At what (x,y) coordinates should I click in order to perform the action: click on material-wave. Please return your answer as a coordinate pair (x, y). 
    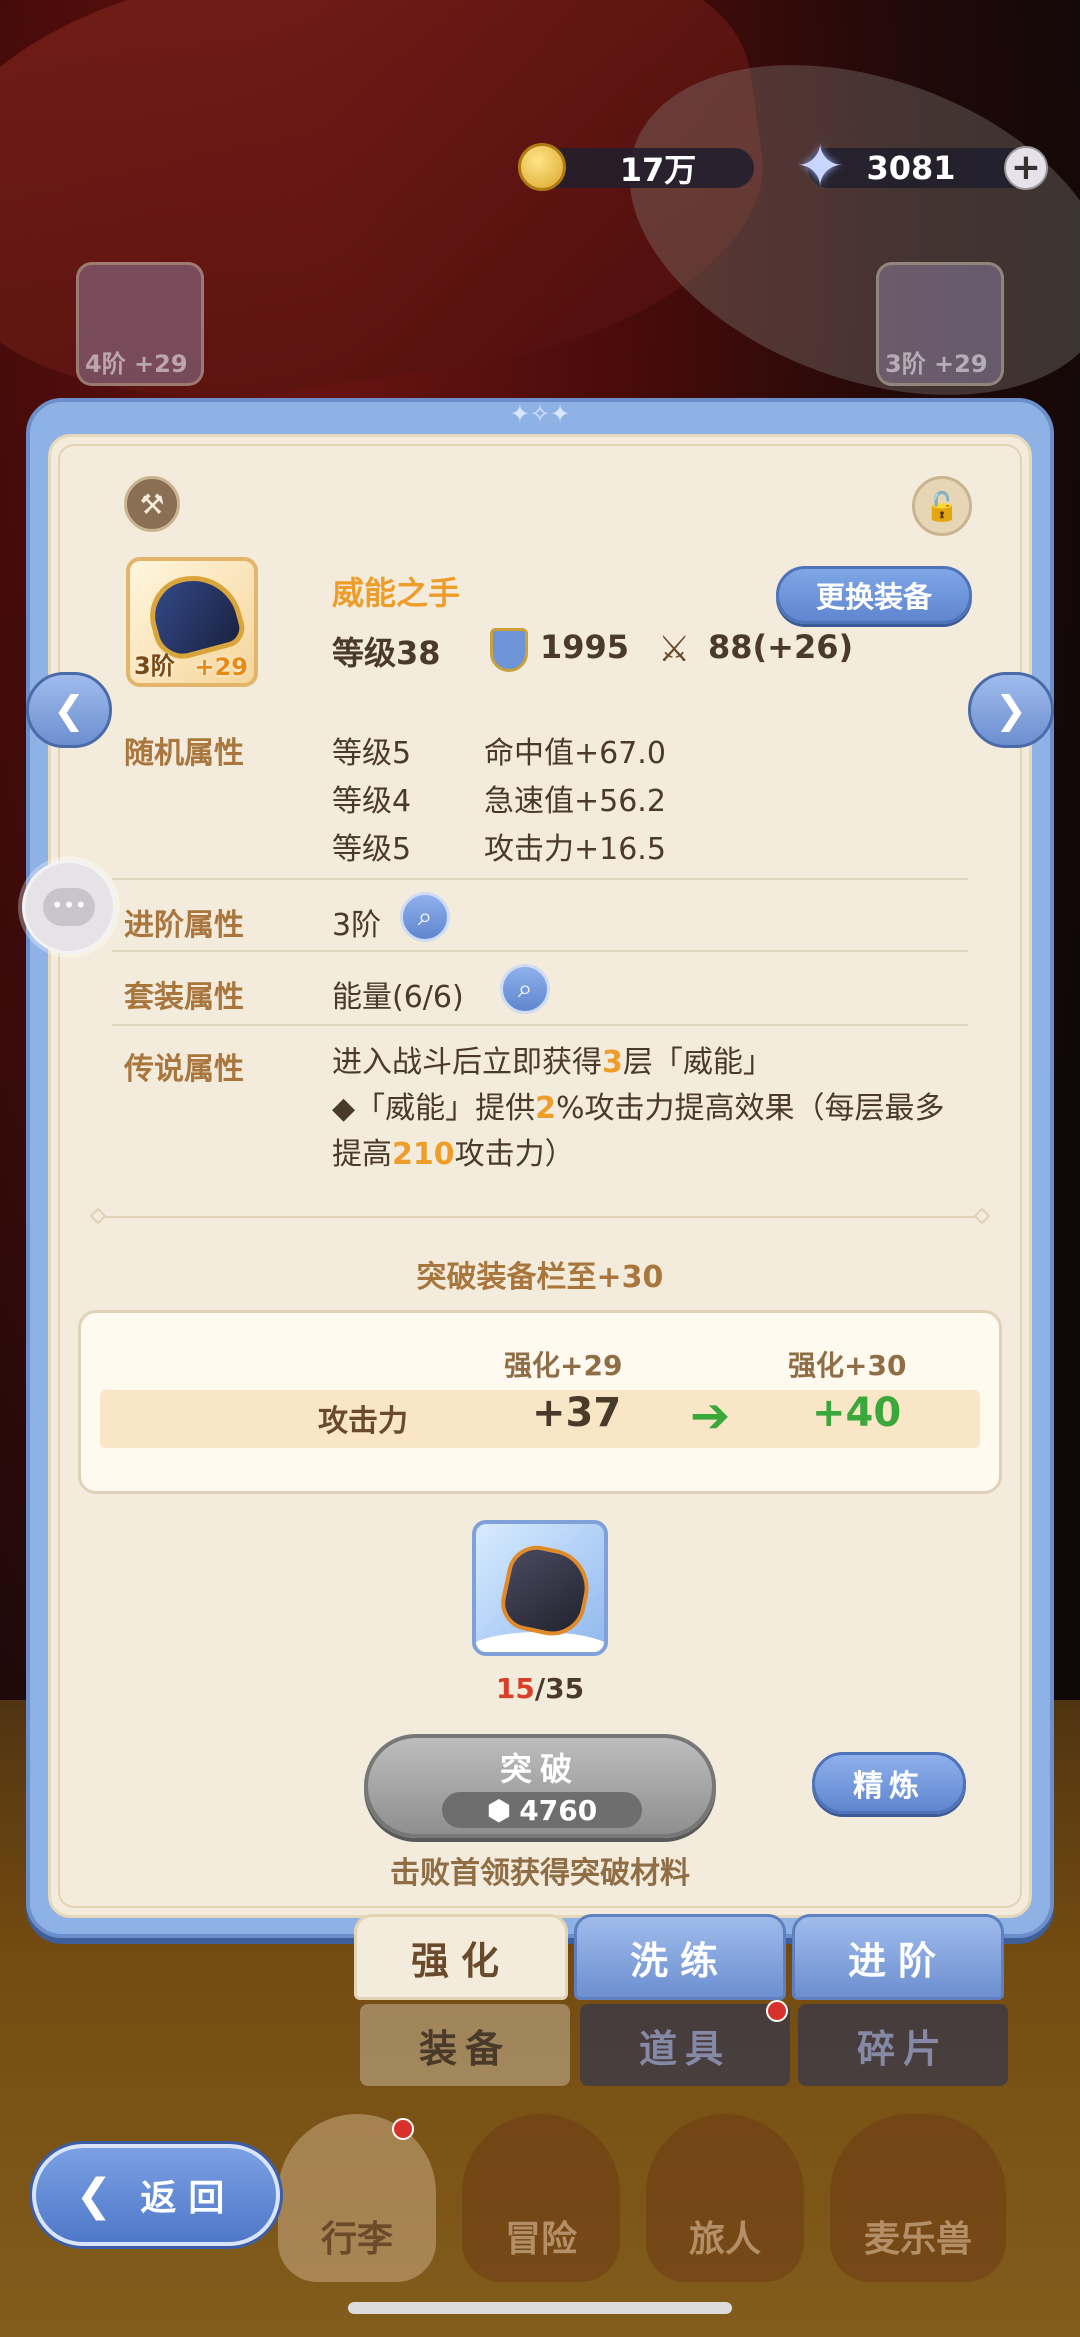
    Looking at the image, I should click on (540, 1642).